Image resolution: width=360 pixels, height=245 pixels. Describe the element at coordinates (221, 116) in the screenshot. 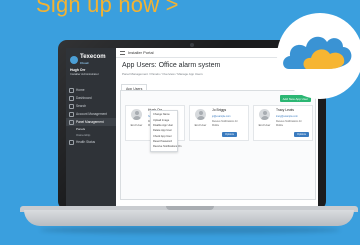

I see `user-email: jo@example.com` at that location.